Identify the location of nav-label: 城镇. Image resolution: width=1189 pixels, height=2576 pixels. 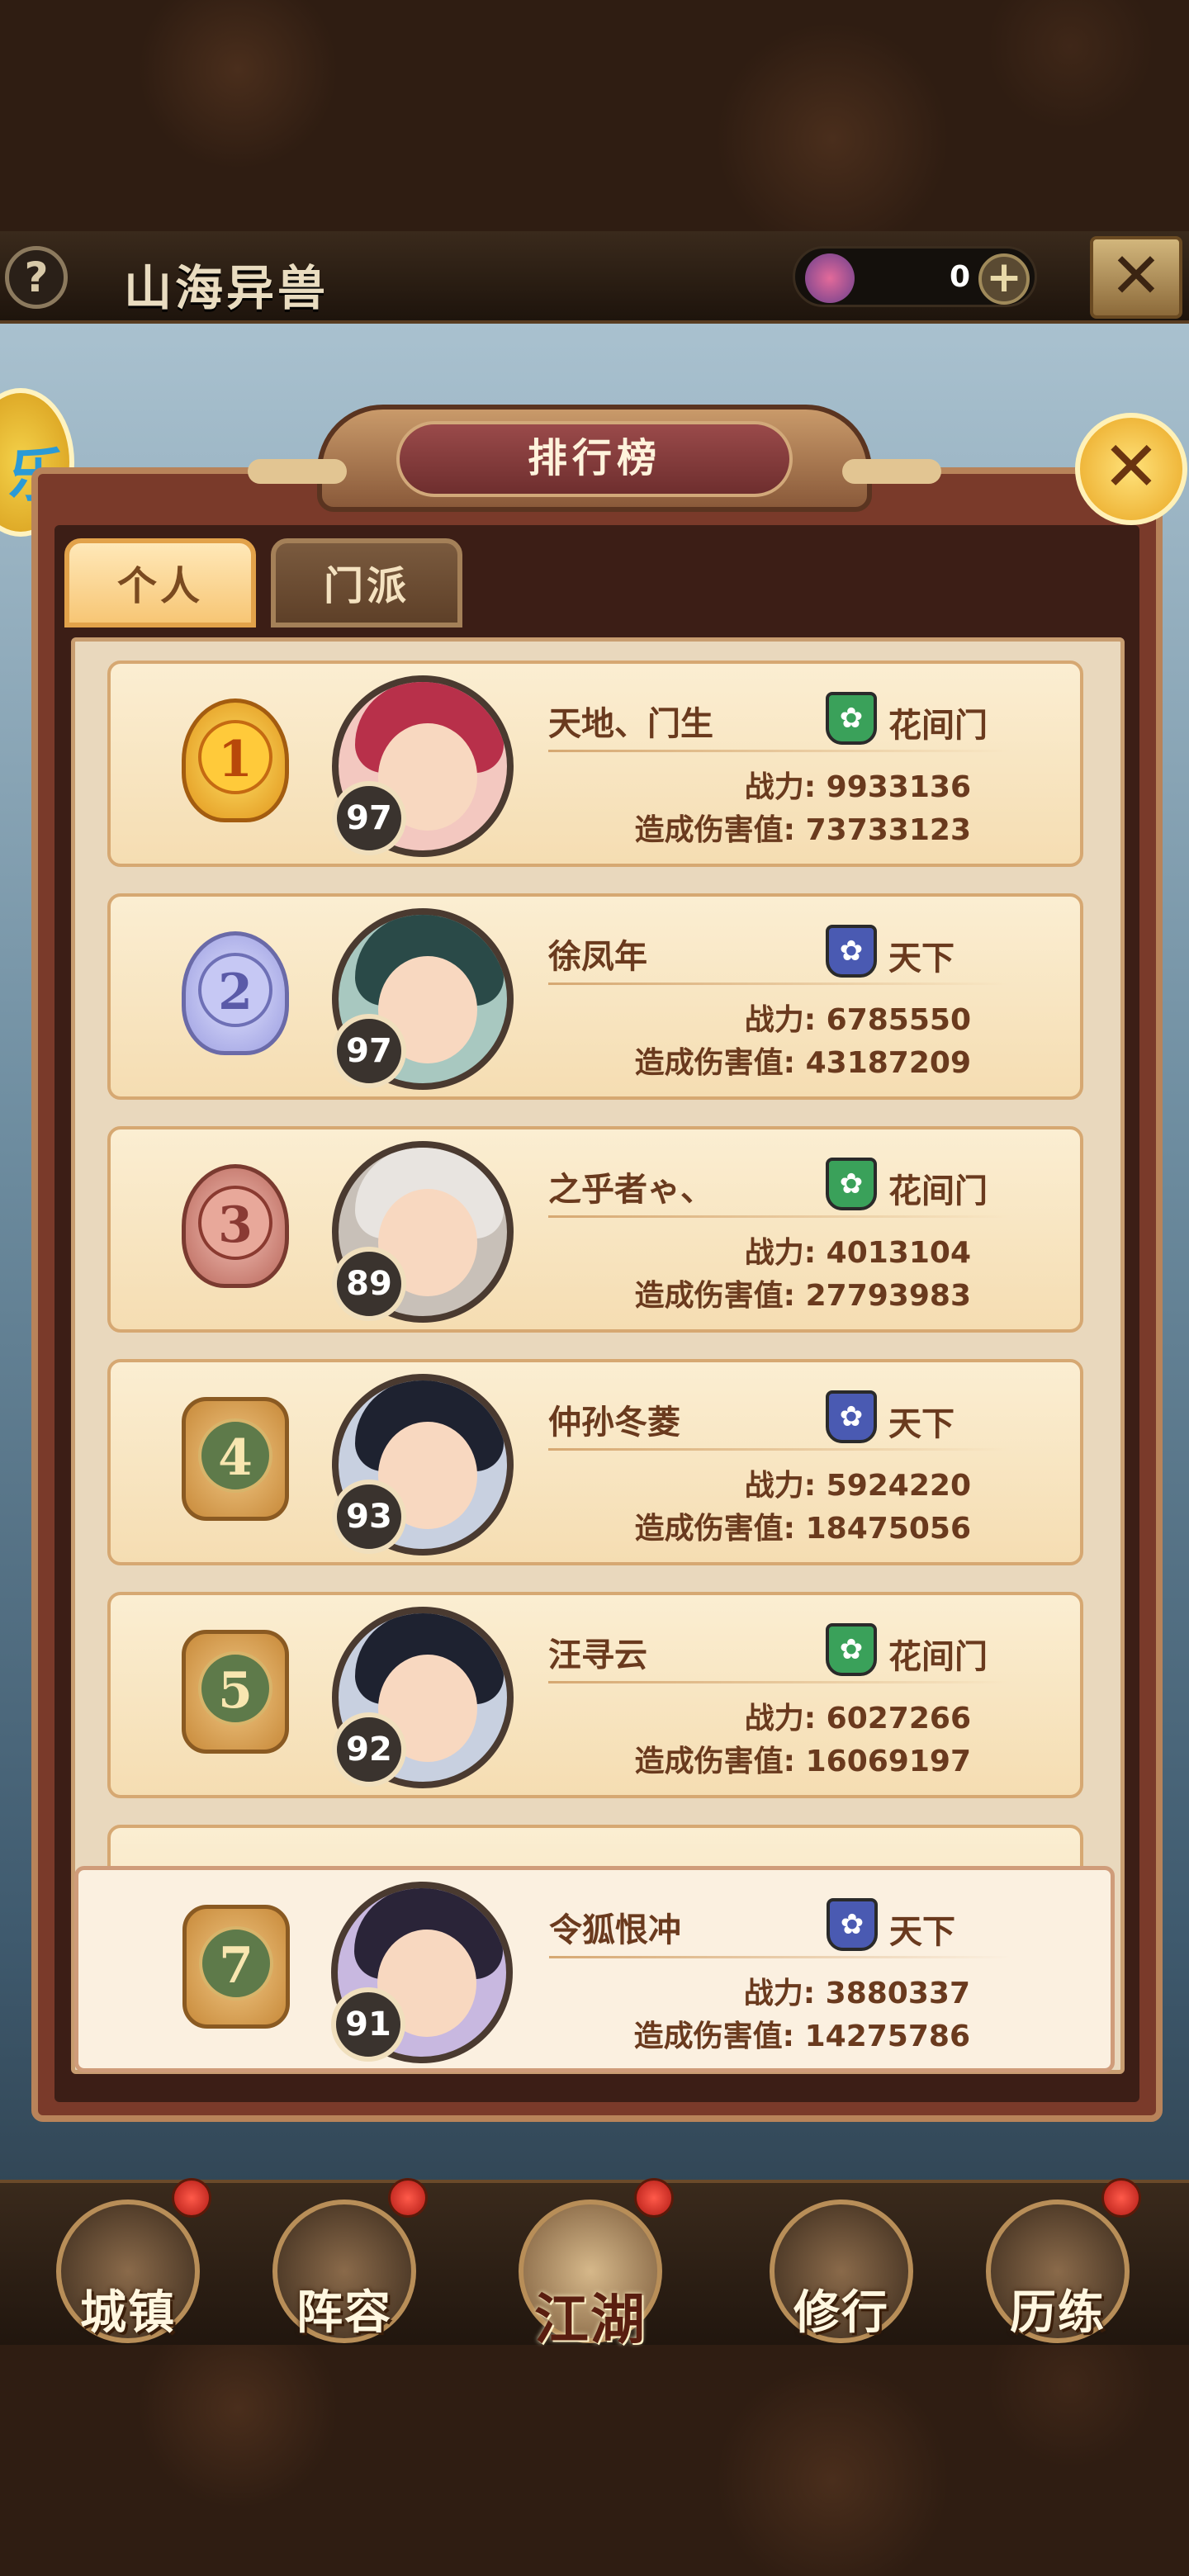
(128, 2313).